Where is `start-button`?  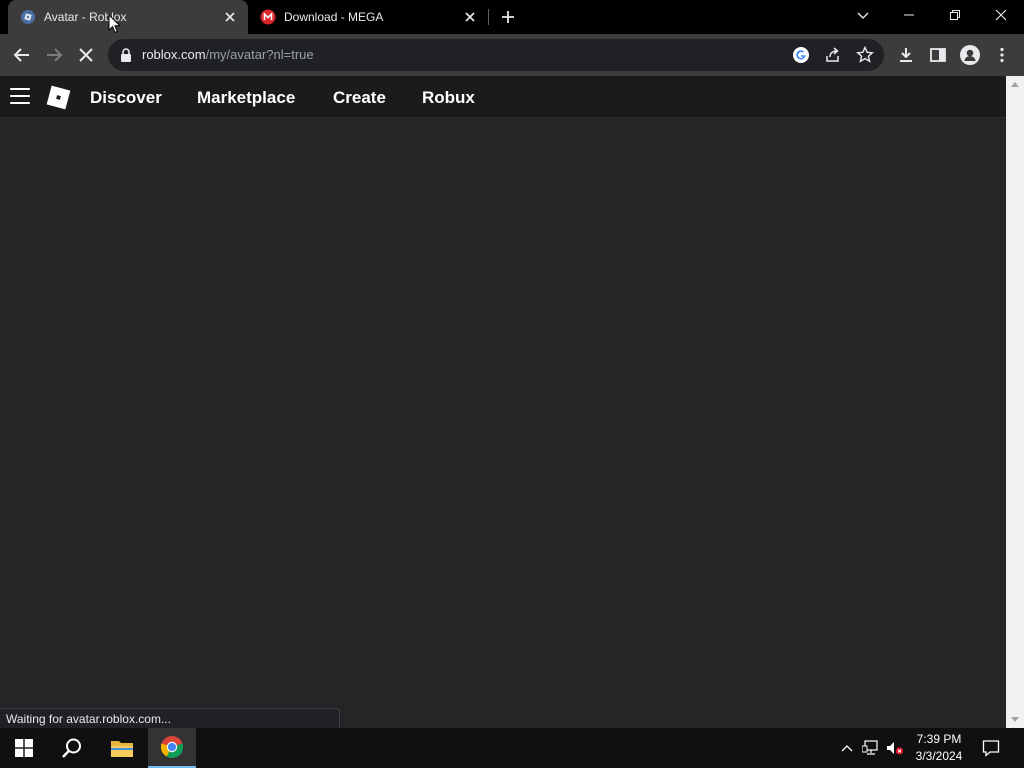 start-button is located at coordinates (24, 748).